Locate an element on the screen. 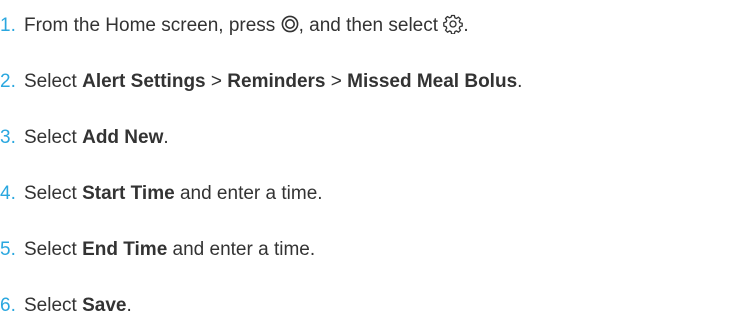 The width and height of the screenshot is (731, 333). bold-term: Reminders is located at coordinates (276, 81).